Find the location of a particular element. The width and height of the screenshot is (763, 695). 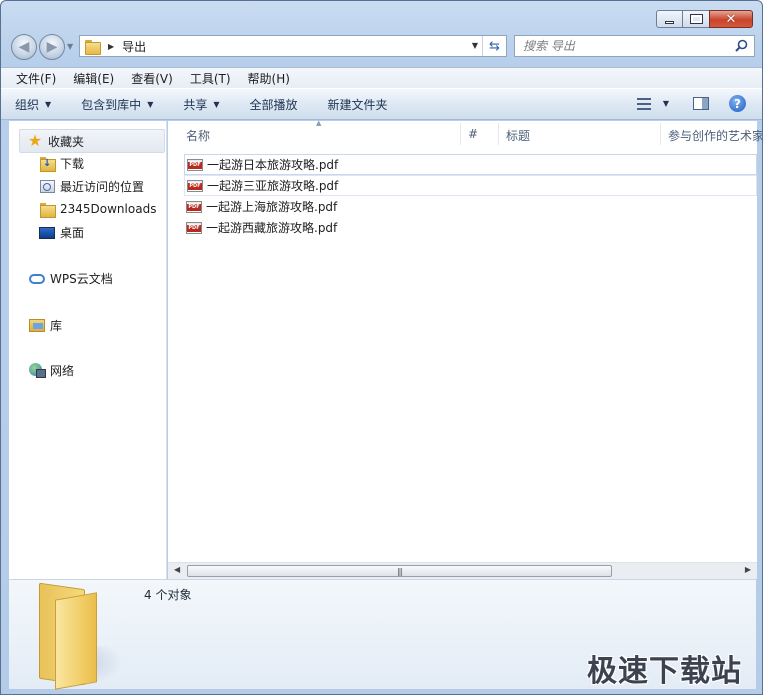

cloud-icon is located at coordinates (37, 279).